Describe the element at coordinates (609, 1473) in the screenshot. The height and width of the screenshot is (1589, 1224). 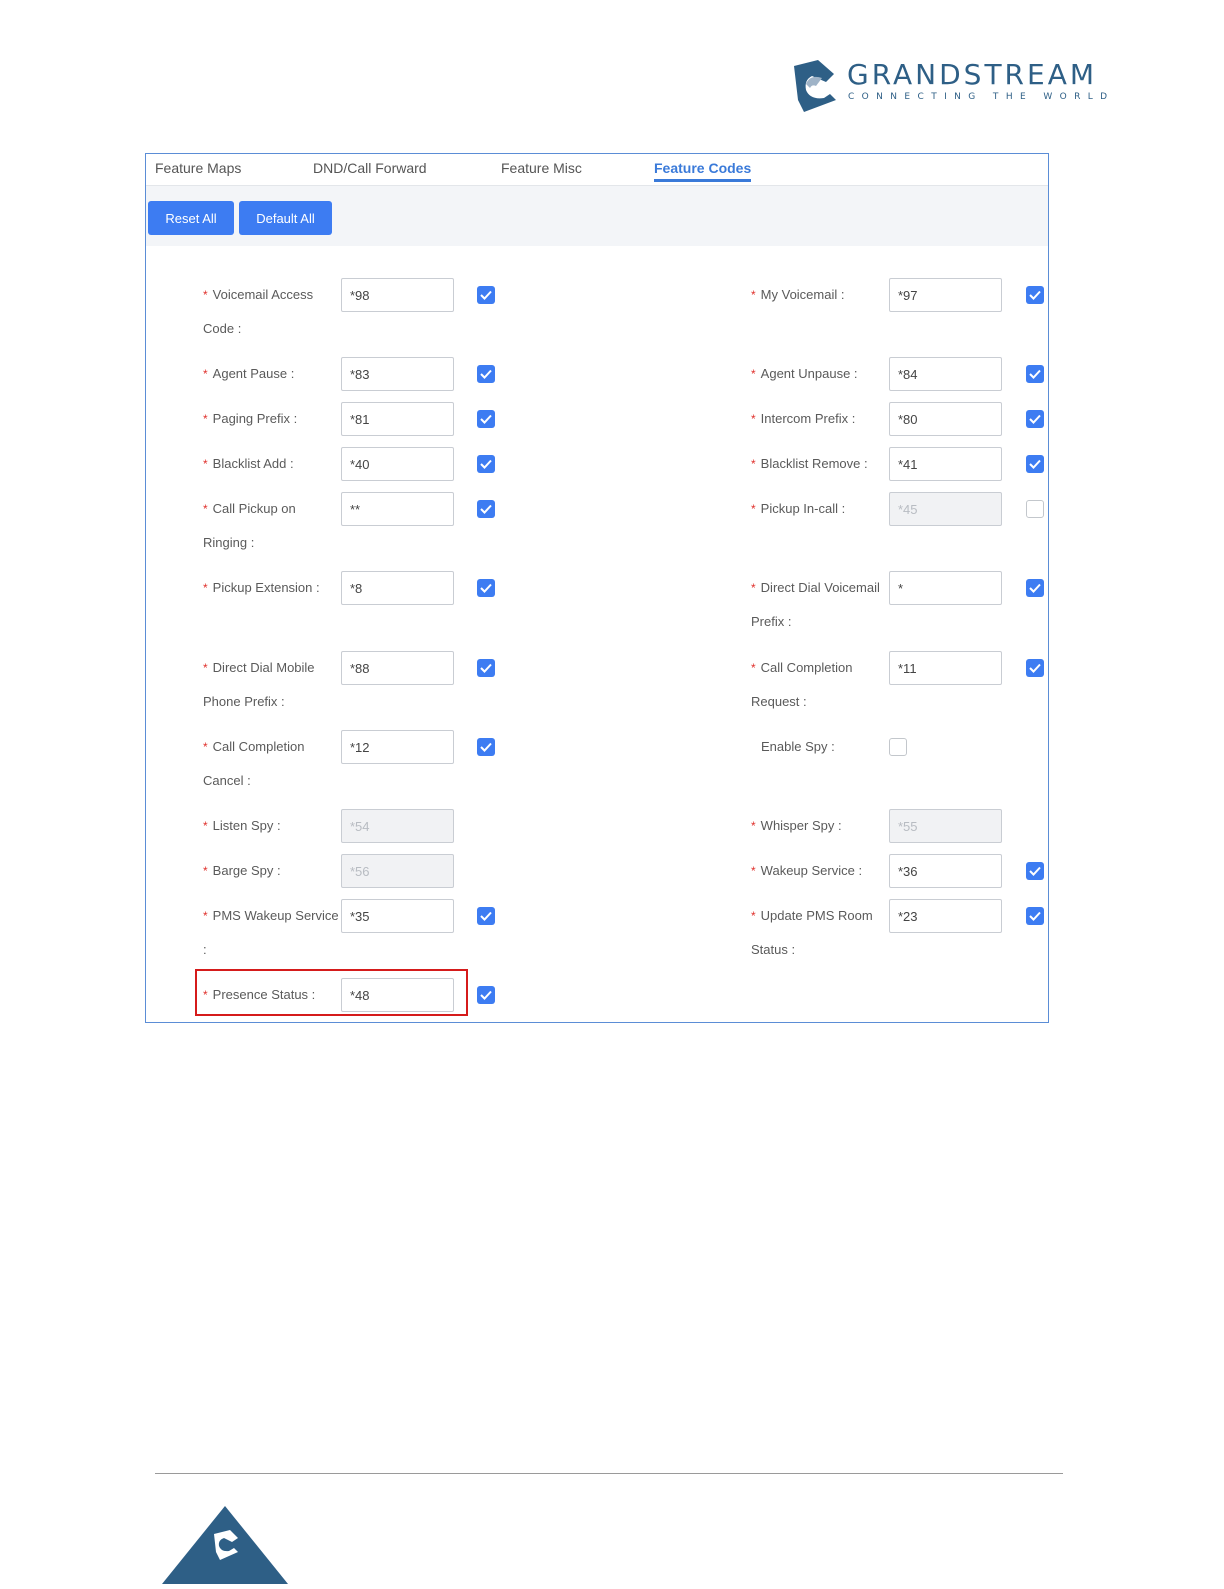
I see `footer-divider` at that location.